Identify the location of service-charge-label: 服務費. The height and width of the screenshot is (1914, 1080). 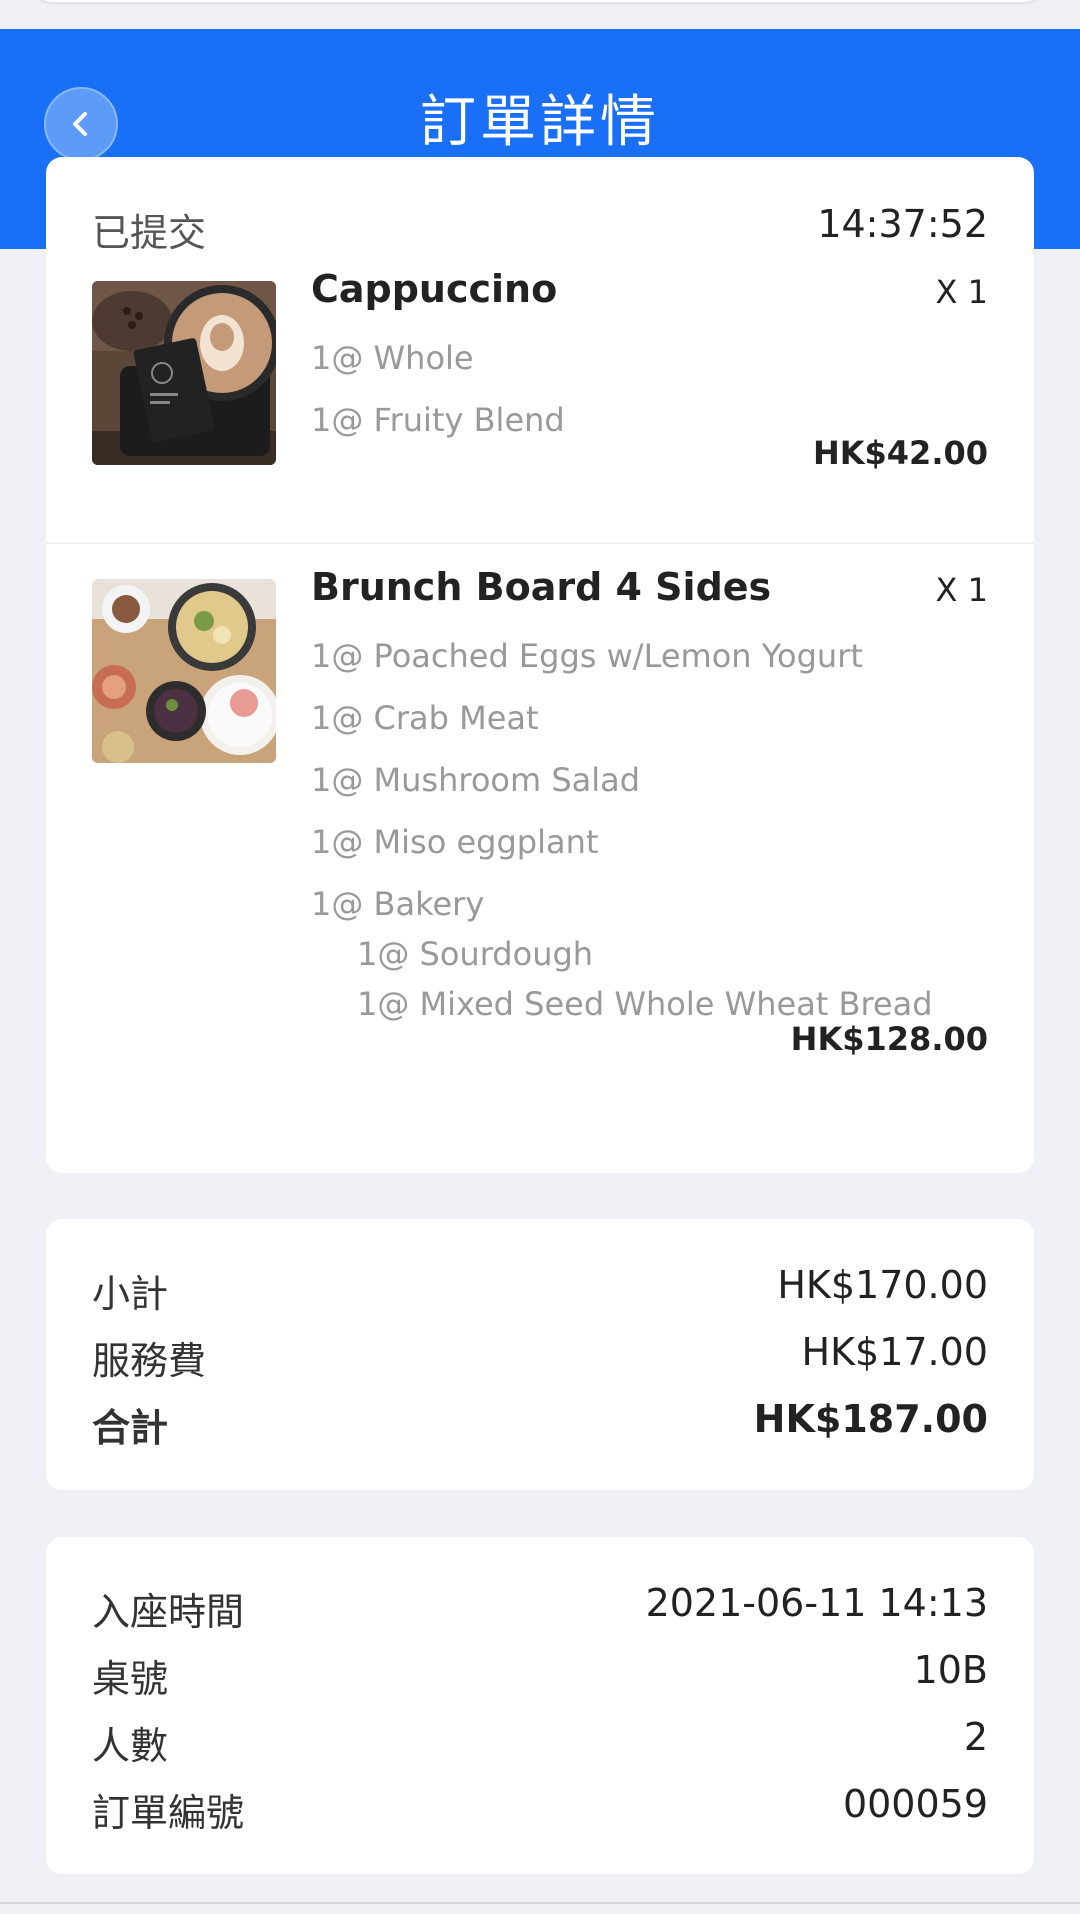
(149, 1361).